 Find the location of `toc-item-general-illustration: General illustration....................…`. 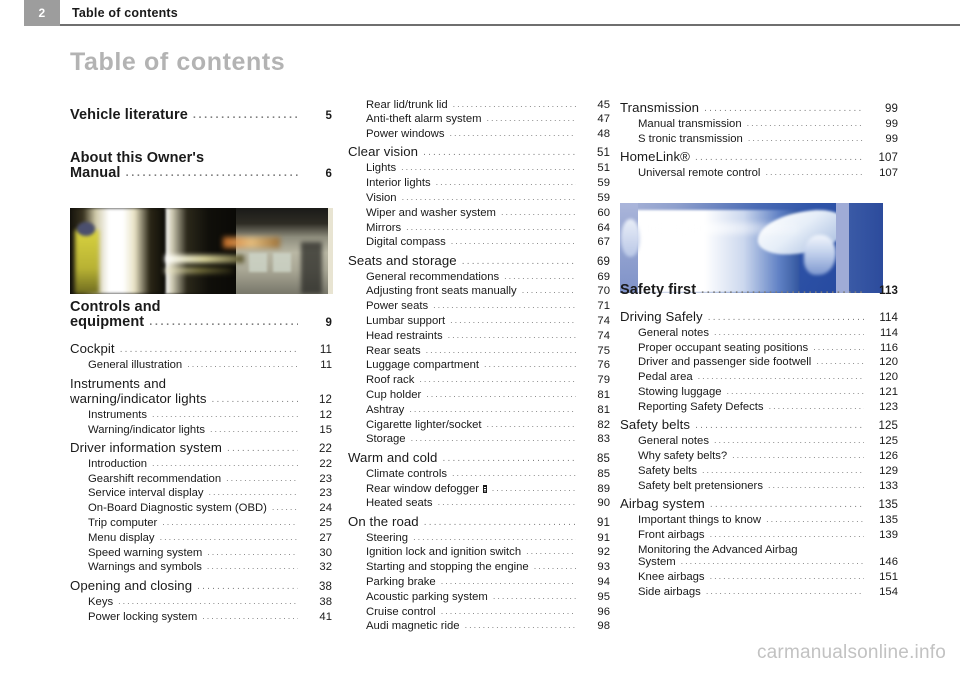

toc-item-general-illustration: General illustration....................… is located at coordinates (201, 365).